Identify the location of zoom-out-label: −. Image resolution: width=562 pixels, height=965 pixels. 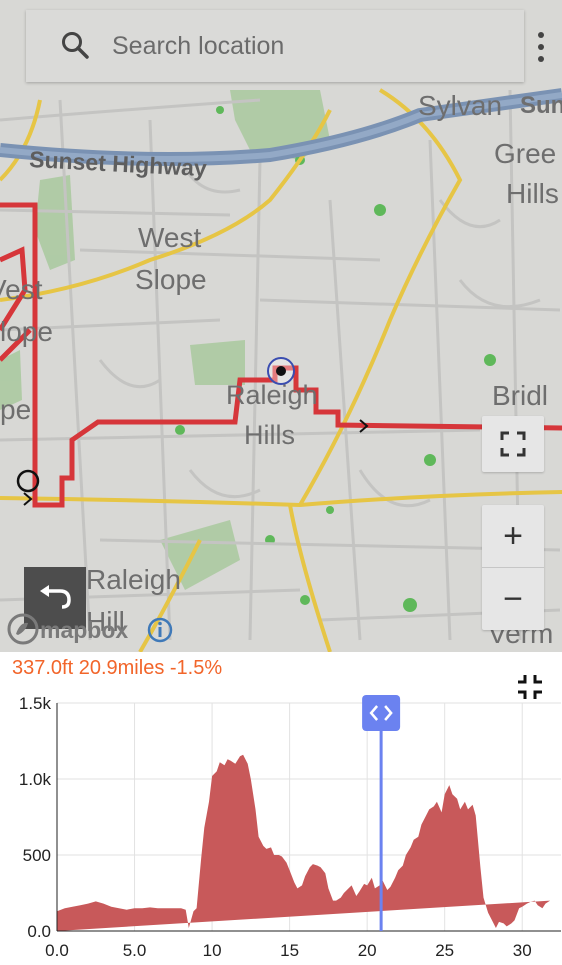
(513, 599).